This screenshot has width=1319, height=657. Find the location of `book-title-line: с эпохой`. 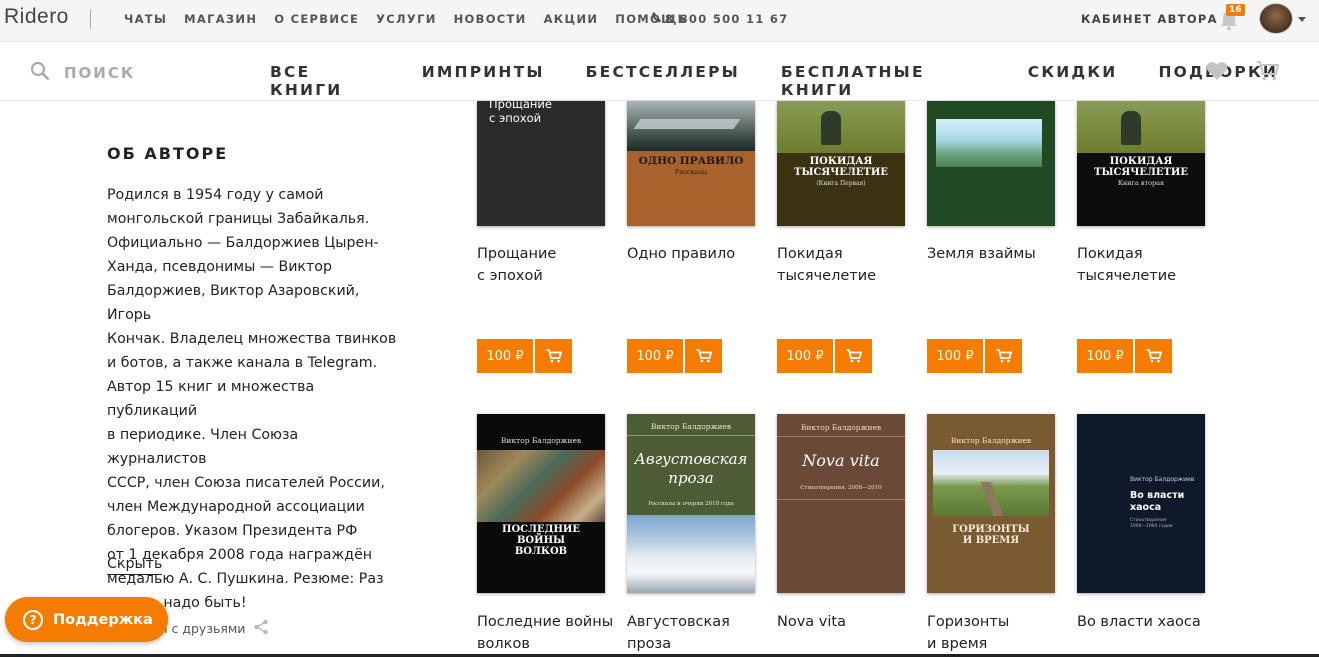

book-title-line: с эпохой is located at coordinates (510, 276).